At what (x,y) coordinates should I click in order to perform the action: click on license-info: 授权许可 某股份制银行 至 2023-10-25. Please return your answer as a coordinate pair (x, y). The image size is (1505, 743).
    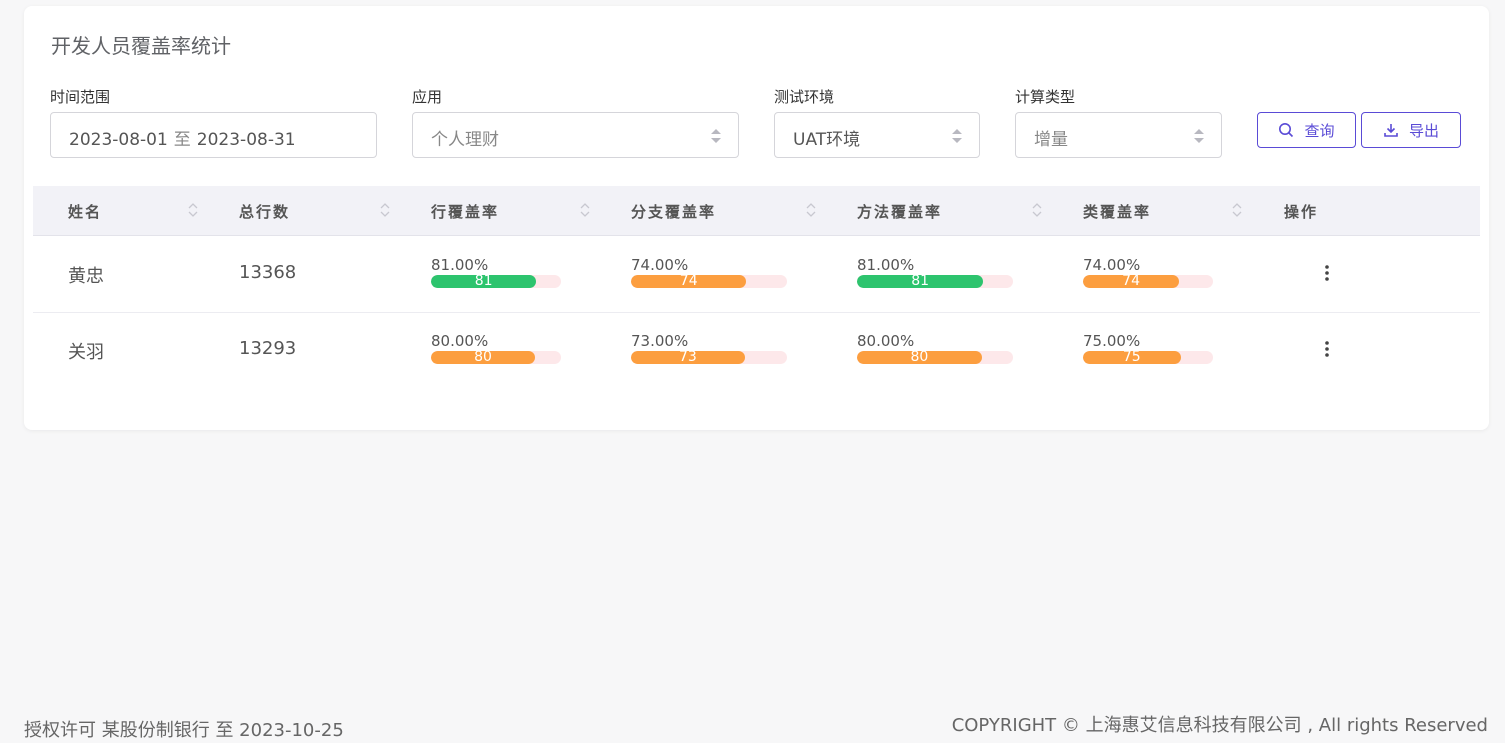
    Looking at the image, I should click on (184, 730).